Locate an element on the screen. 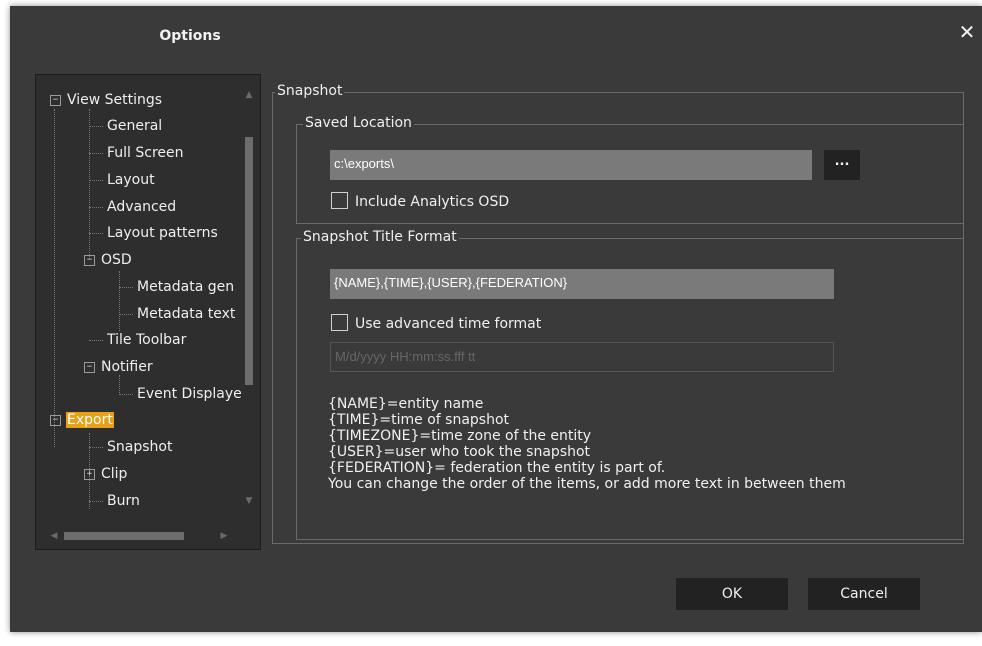 Image resolution: width=982 pixels, height=646 pixels. advanced-time-format-option: Use advanced time format is located at coordinates (436, 323).